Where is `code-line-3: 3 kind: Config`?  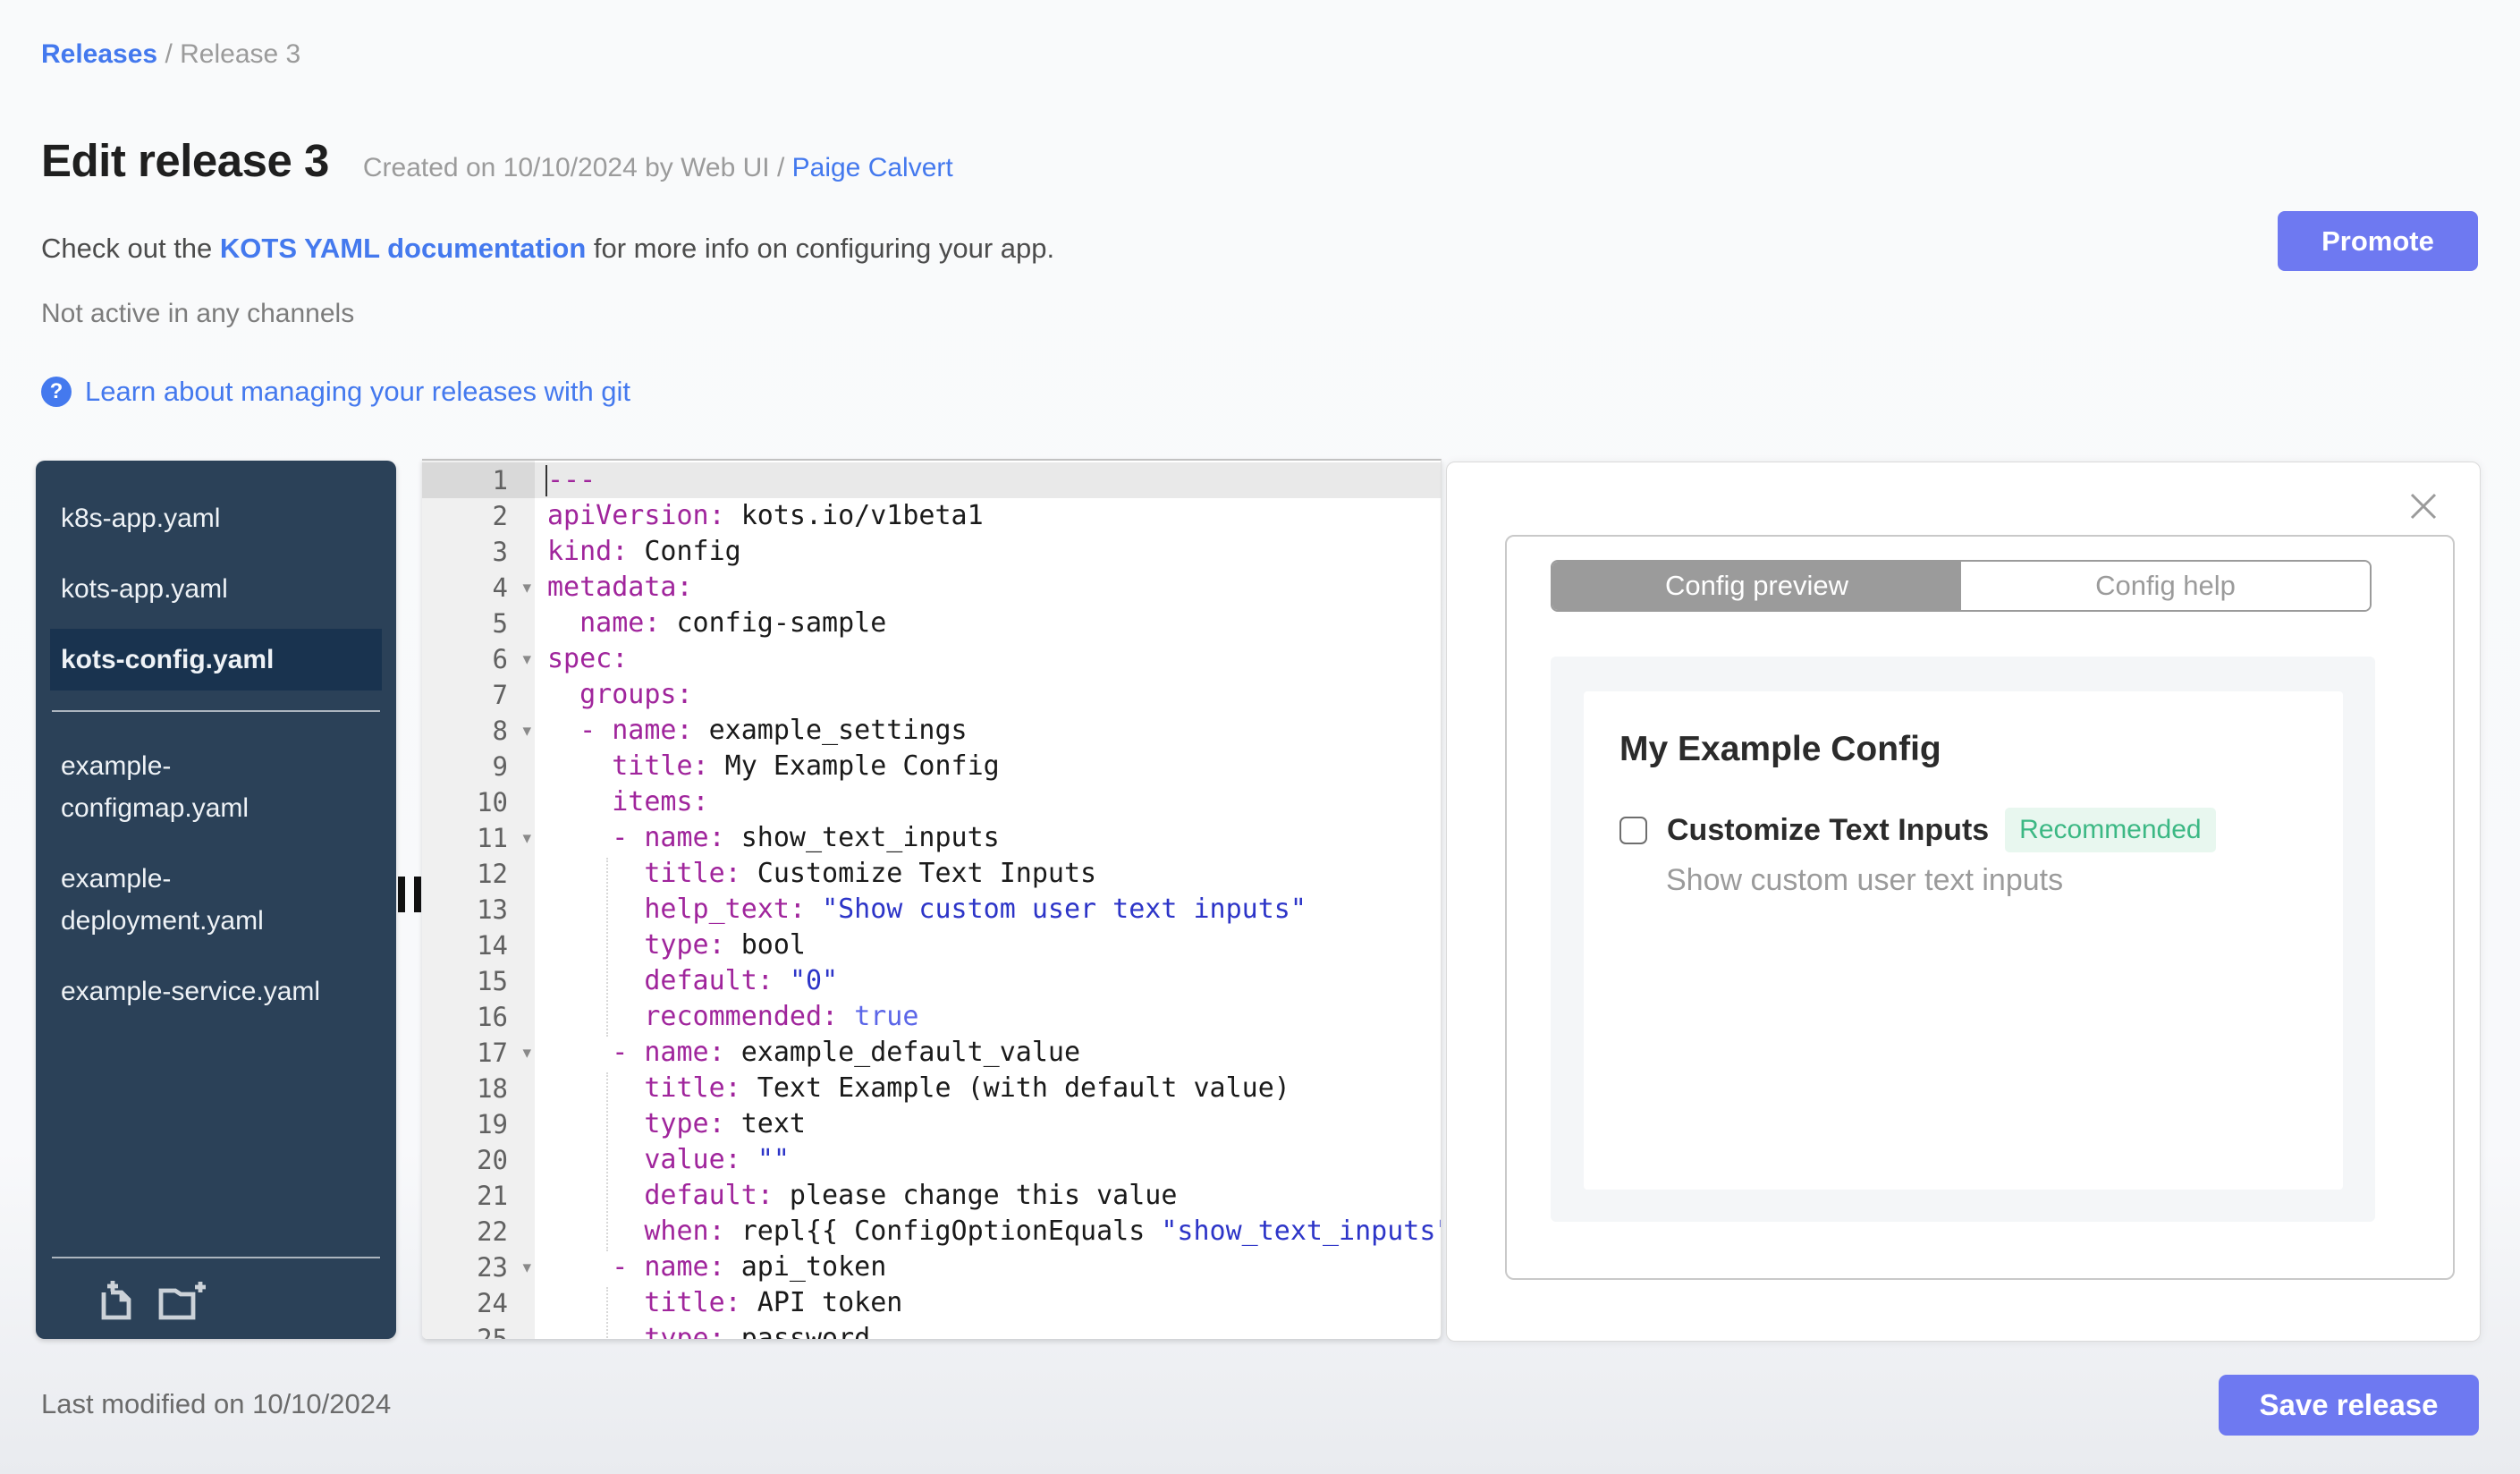
code-line-3: 3 kind: Config is located at coordinates (931, 552).